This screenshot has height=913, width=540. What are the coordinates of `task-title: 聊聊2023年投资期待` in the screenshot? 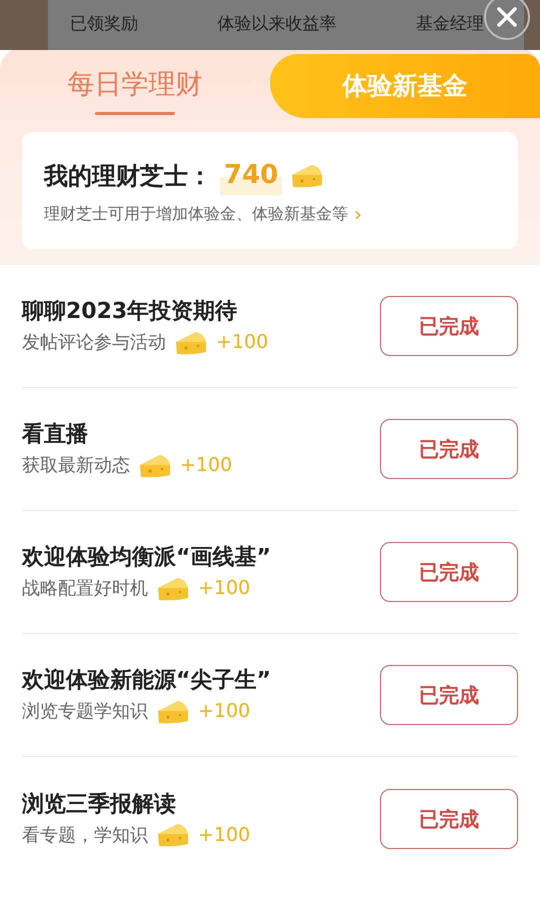 It's located at (130, 312).